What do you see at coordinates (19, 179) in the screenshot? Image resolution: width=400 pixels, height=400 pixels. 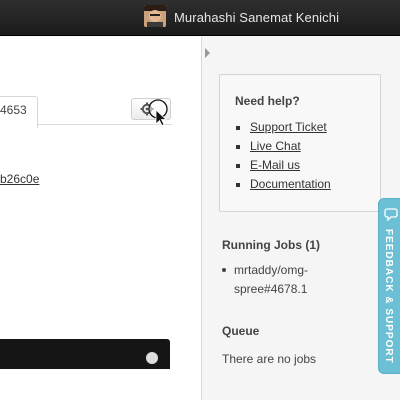 I see `commit-link: b26c0e` at bounding box center [19, 179].